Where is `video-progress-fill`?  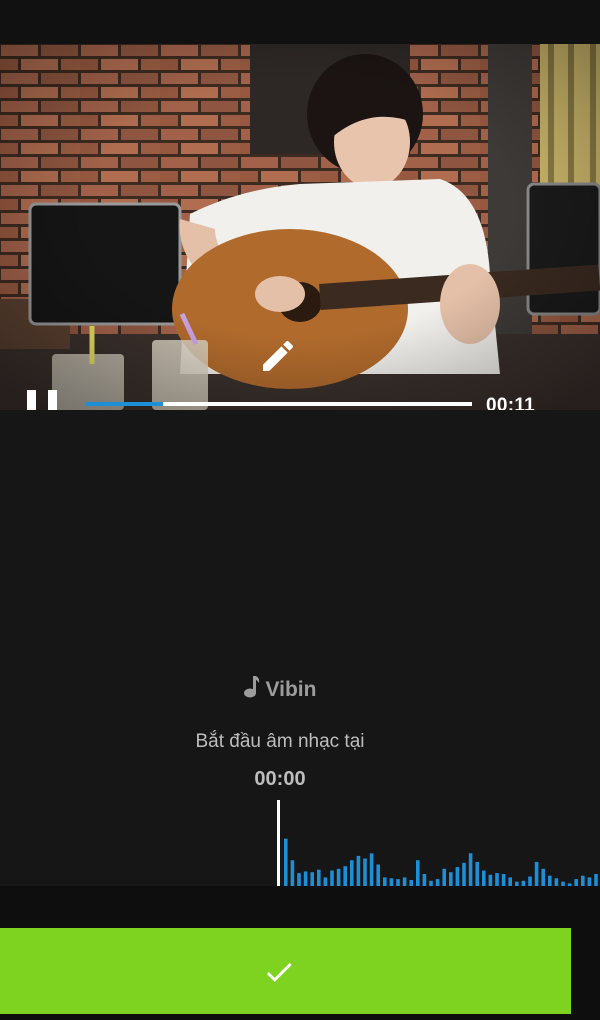
video-progress-fill is located at coordinates (125, 404).